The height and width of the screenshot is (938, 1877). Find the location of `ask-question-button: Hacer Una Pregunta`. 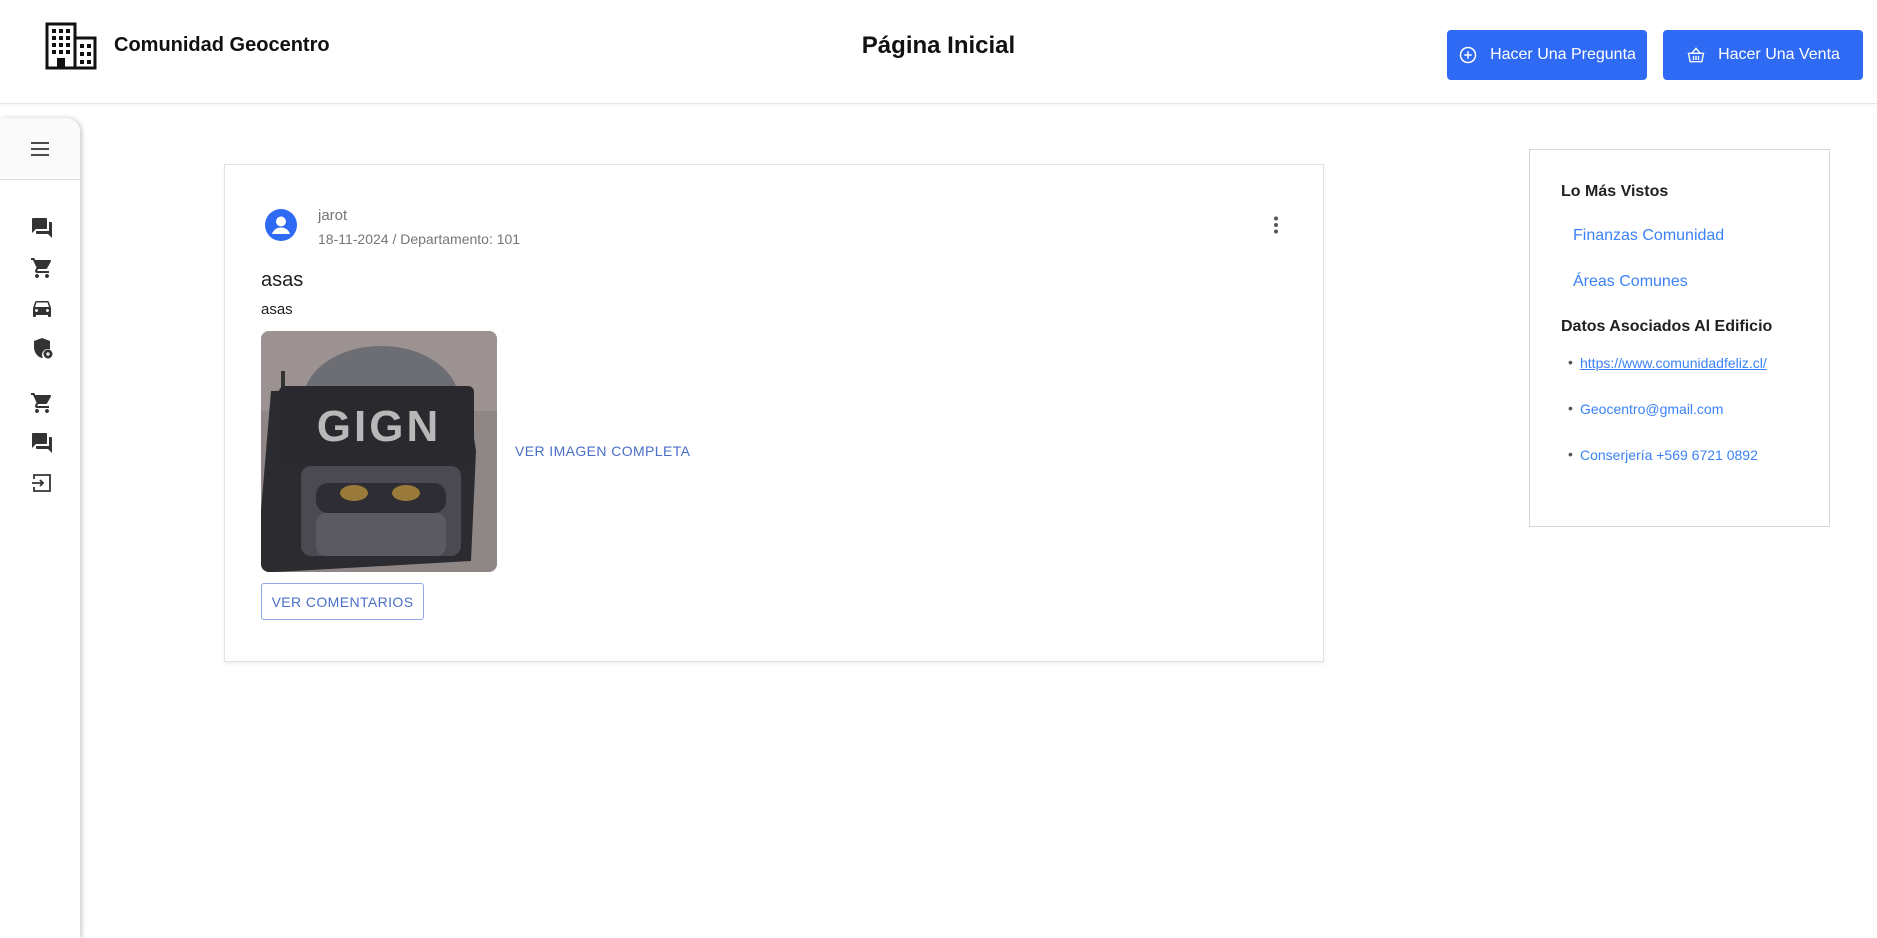

ask-question-button: Hacer Una Pregunta is located at coordinates (1547, 55).